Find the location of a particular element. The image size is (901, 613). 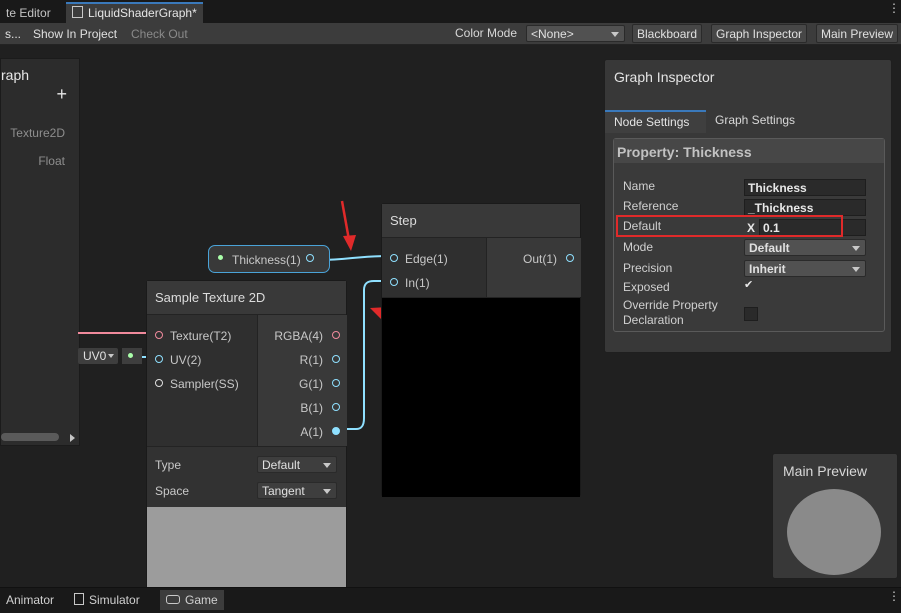

tab-animator: Animator is located at coordinates (30, 600).